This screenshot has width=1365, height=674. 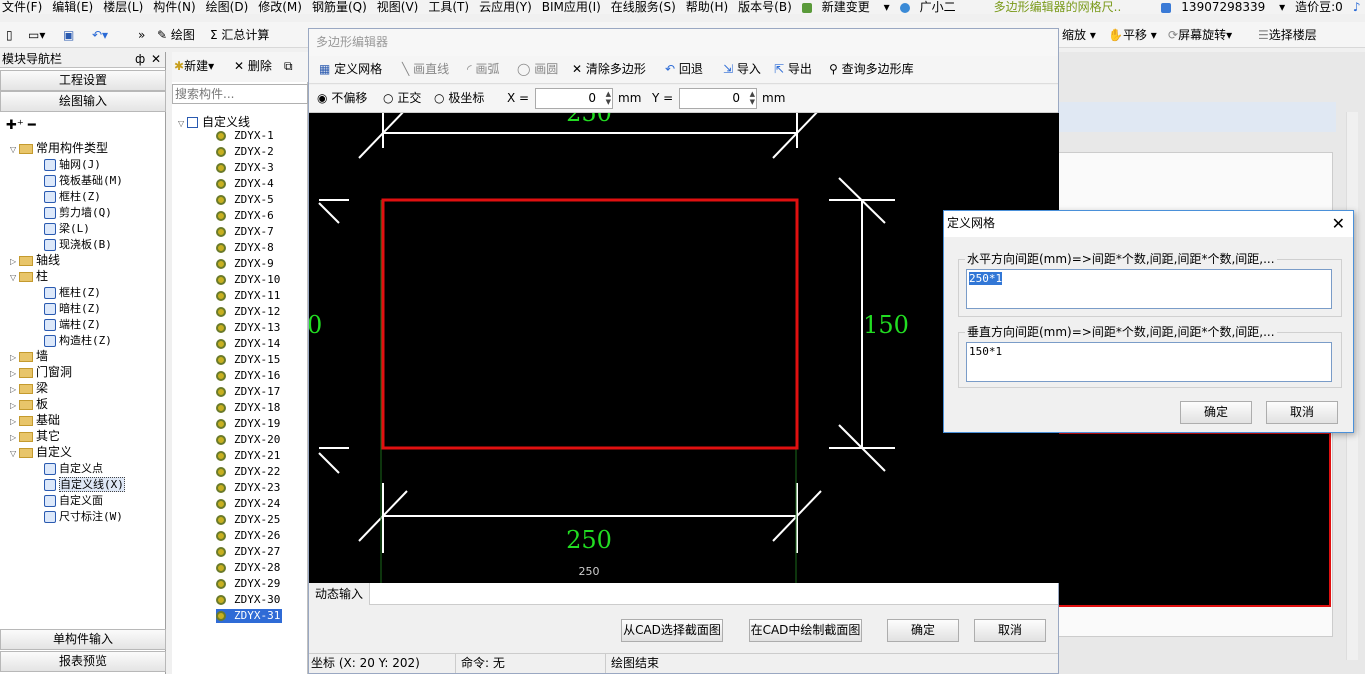 What do you see at coordinates (932, 7) in the screenshot?
I see `guangxiaoer-button: 广小二` at bounding box center [932, 7].